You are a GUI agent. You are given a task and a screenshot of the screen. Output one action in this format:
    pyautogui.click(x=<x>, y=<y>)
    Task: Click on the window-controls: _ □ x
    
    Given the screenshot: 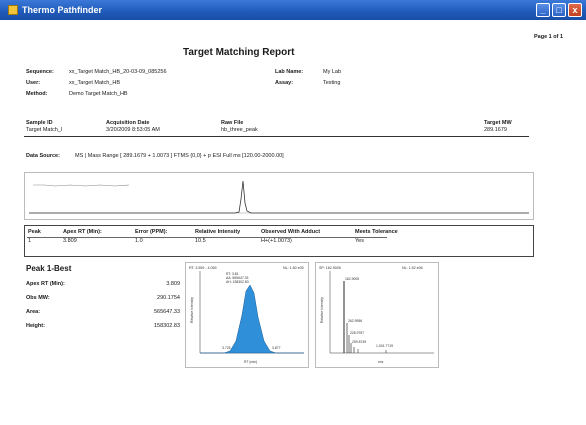 What is the action you would take?
    pyautogui.click(x=559, y=10)
    